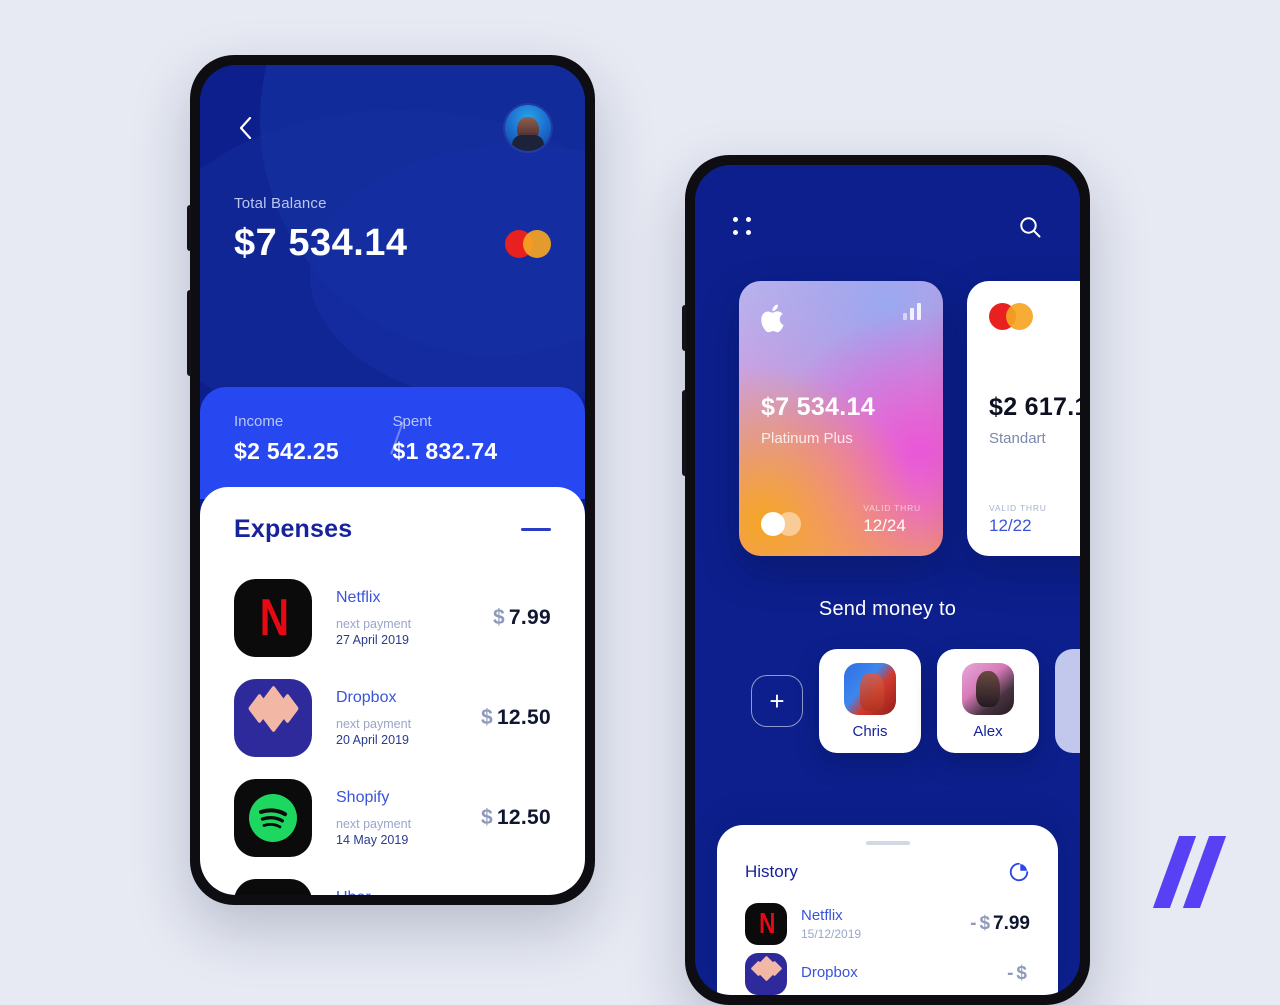 This screenshot has width=1280, height=1005. Describe the element at coordinates (363, 797) in the screenshot. I see `expense-name: Shopify` at that location.